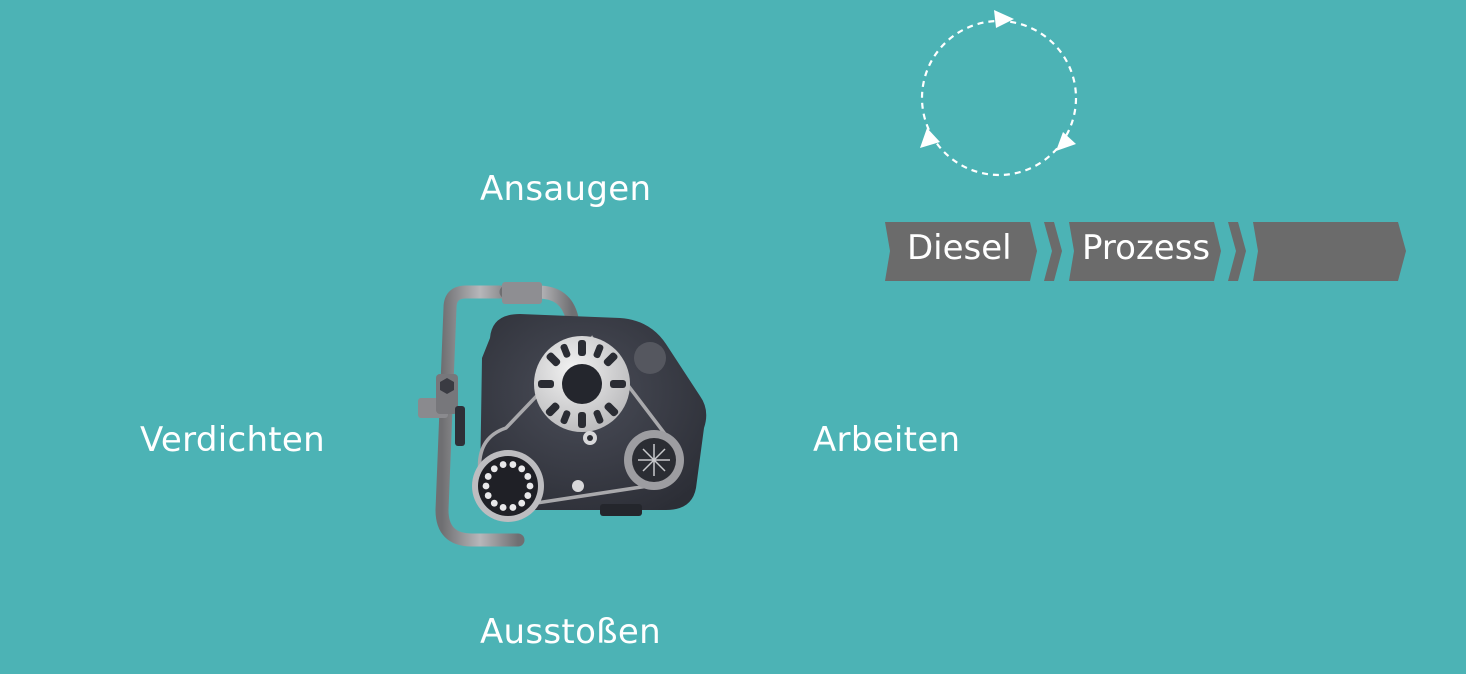  I want to click on stroke-label-exhaust: Ausstoßen, so click(570, 632).